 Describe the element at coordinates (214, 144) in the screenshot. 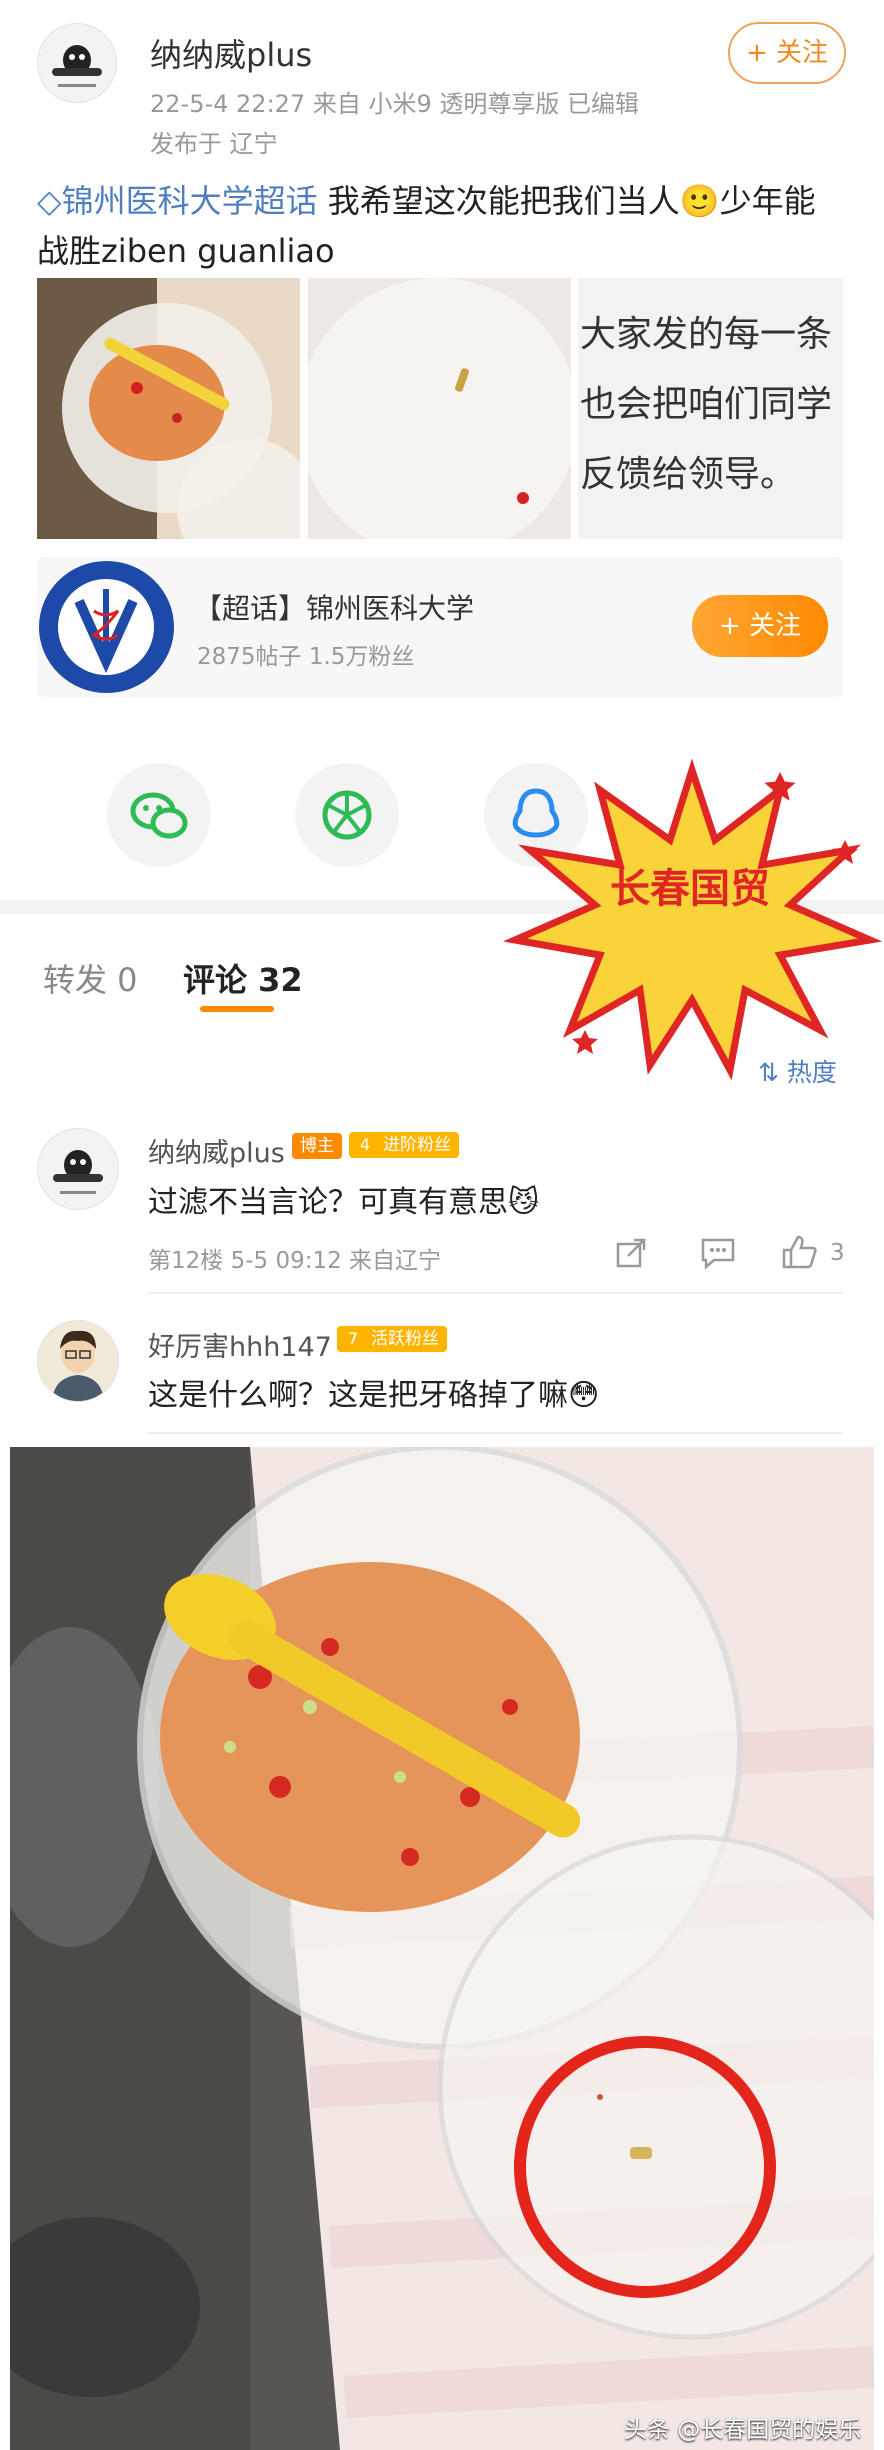

I see `post-location: 发布于 辽宁` at that location.